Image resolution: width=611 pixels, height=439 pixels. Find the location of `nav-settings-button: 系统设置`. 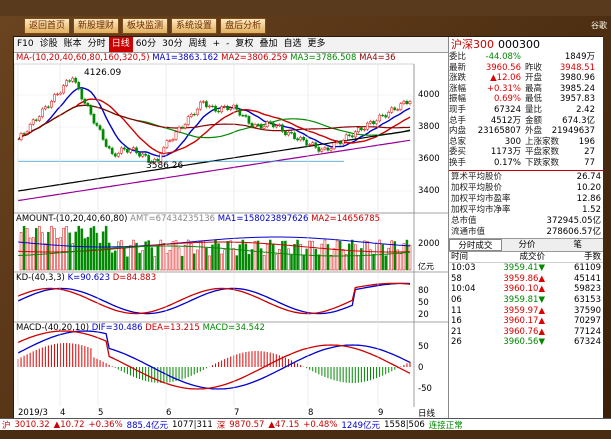

nav-settings-button: 系统设置 is located at coordinates (194, 26).